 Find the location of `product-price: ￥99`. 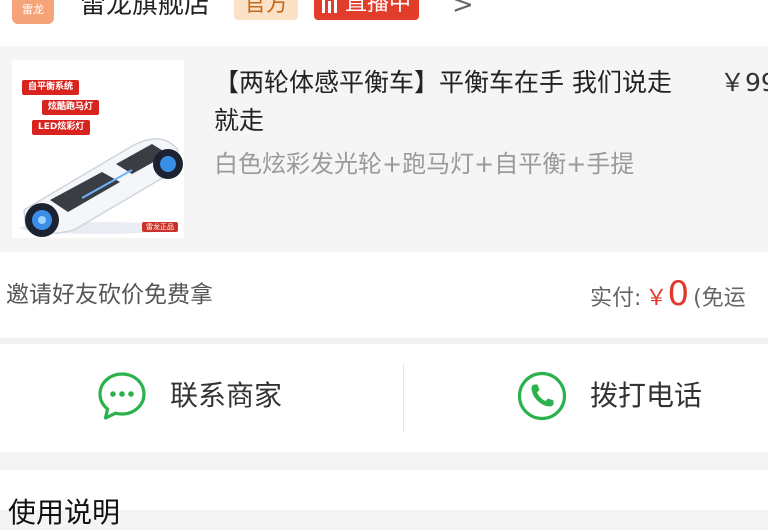

product-price: ￥99 is located at coordinates (744, 82).